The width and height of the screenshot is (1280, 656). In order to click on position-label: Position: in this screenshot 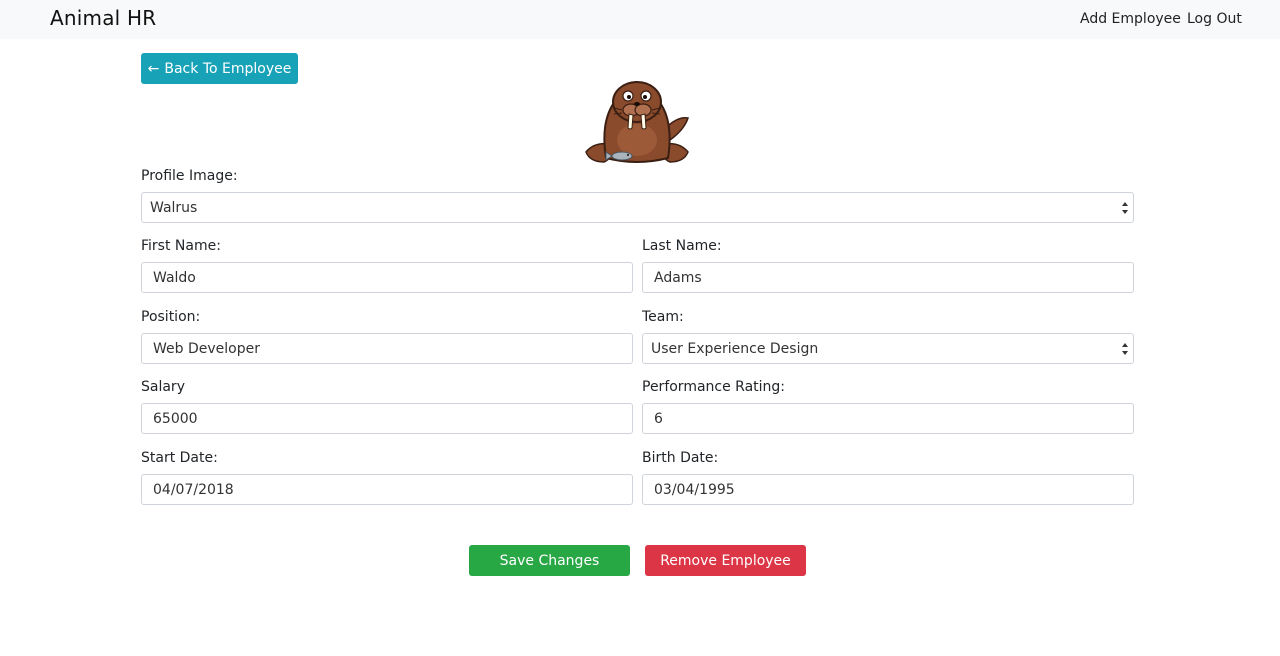, I will do `click(171, 317)`.